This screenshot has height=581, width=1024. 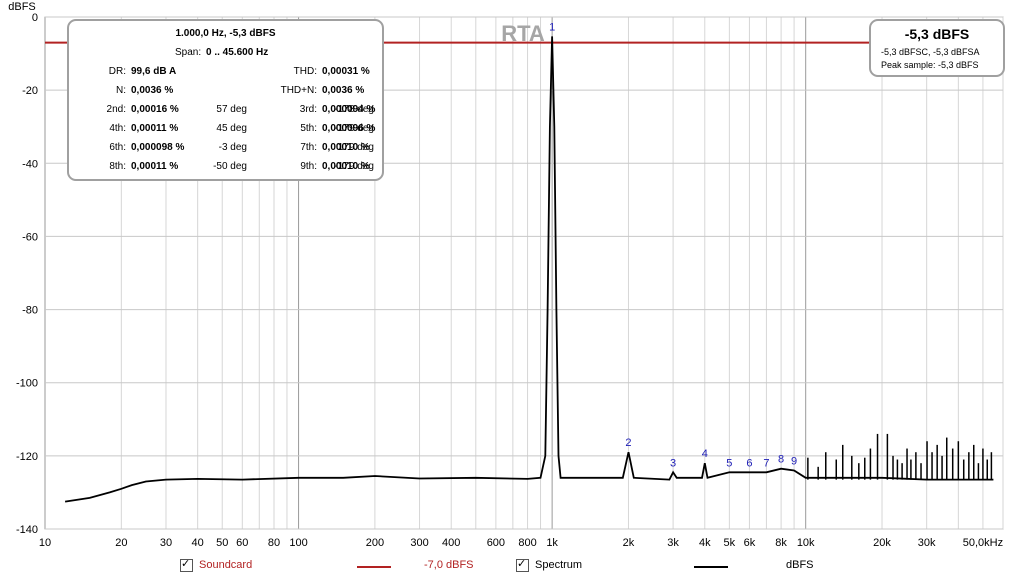 What do you see at coordinates (882, 543) in the screenshot?
I see `x-tick-label: 20k` at bounding box center [882, 543].